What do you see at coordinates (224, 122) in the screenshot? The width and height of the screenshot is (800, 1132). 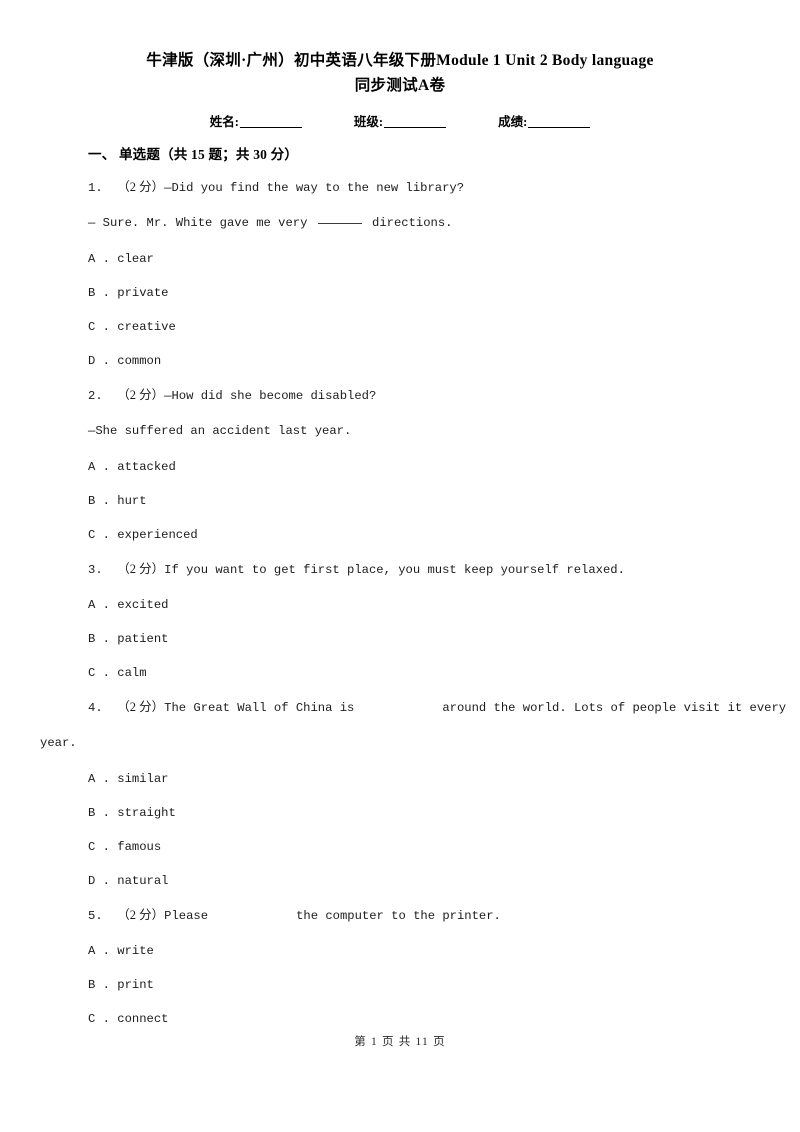 I see `name-label: 姓名:` at bounding box center [224, 122].